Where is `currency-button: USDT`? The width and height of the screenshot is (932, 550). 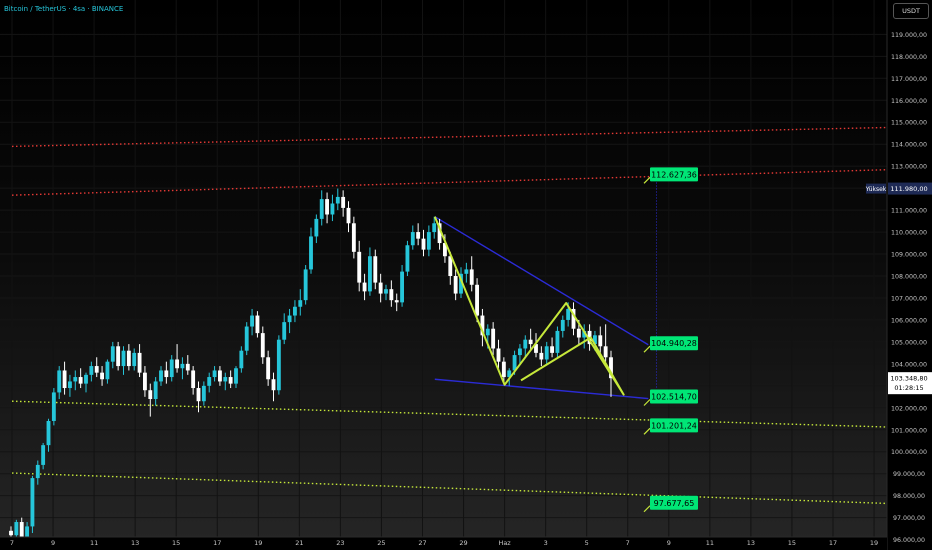 currency-button: USDT is located at coordinates (911, 11).